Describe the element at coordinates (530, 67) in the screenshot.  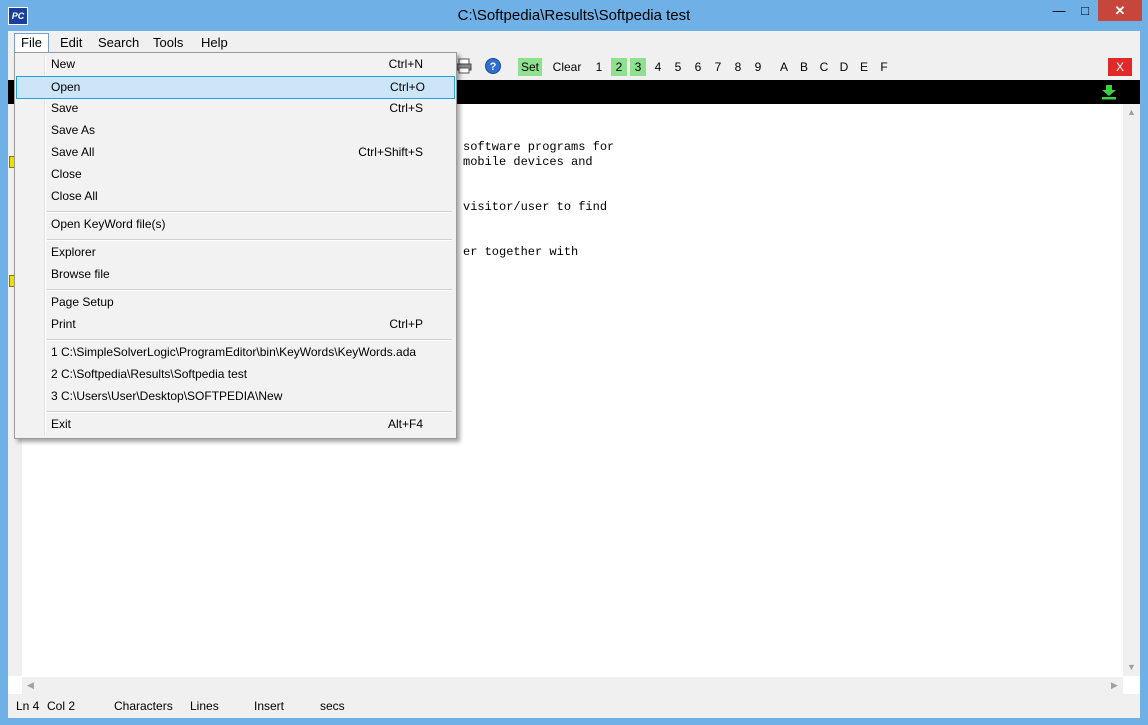
I see `set-button: Set` at that location.